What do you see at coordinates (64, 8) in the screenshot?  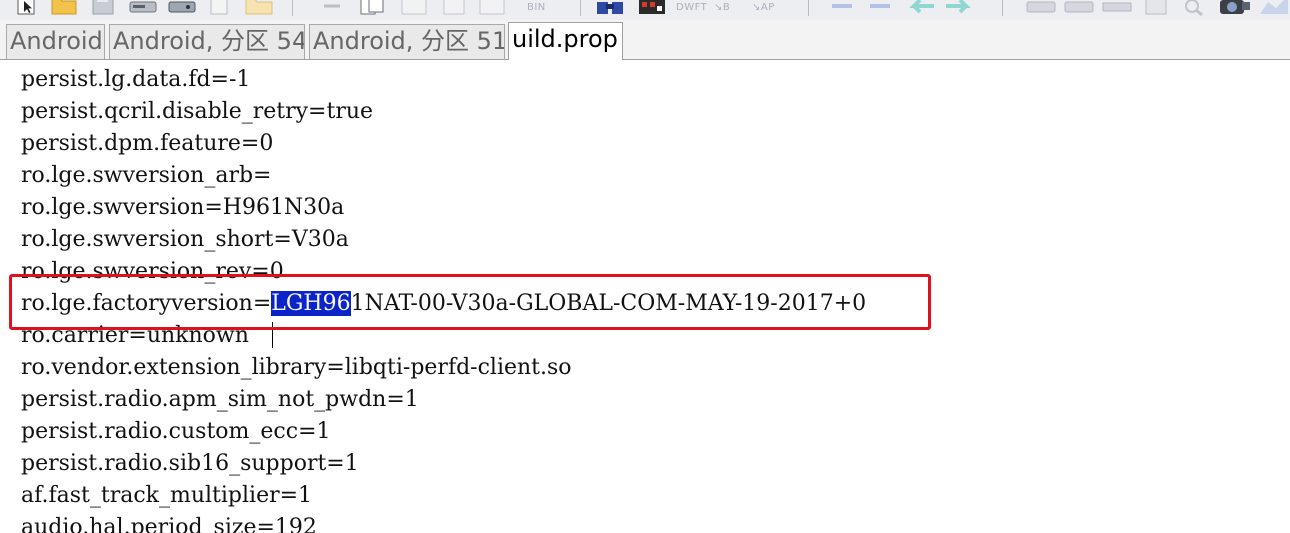 I see `open-folder-icon` at bounding box center [64, 8].